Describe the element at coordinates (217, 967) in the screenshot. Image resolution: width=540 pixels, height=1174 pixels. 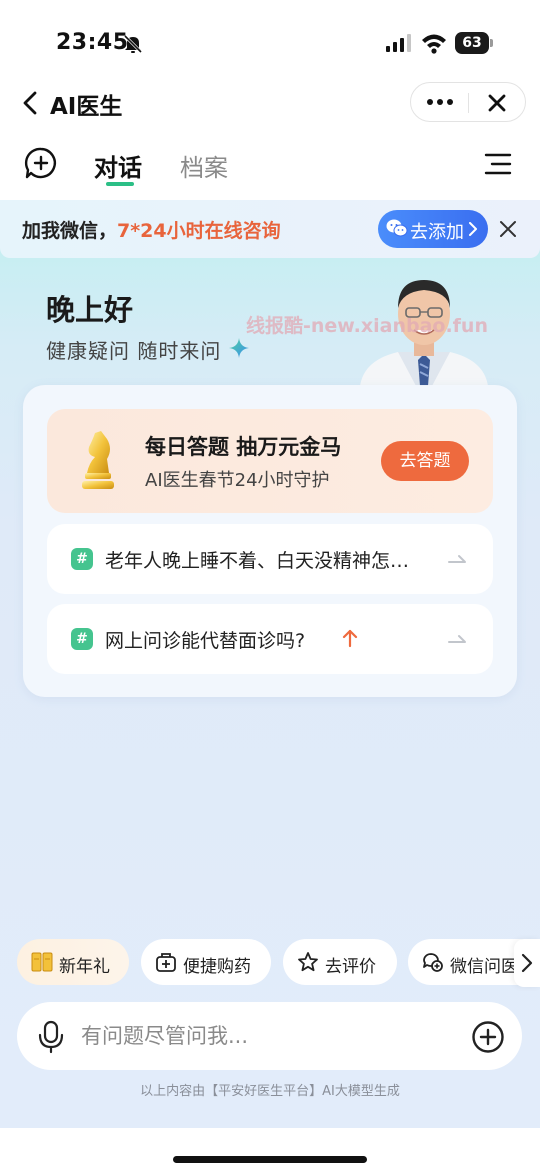
I see `chip-label: 便捷购药` at that location.